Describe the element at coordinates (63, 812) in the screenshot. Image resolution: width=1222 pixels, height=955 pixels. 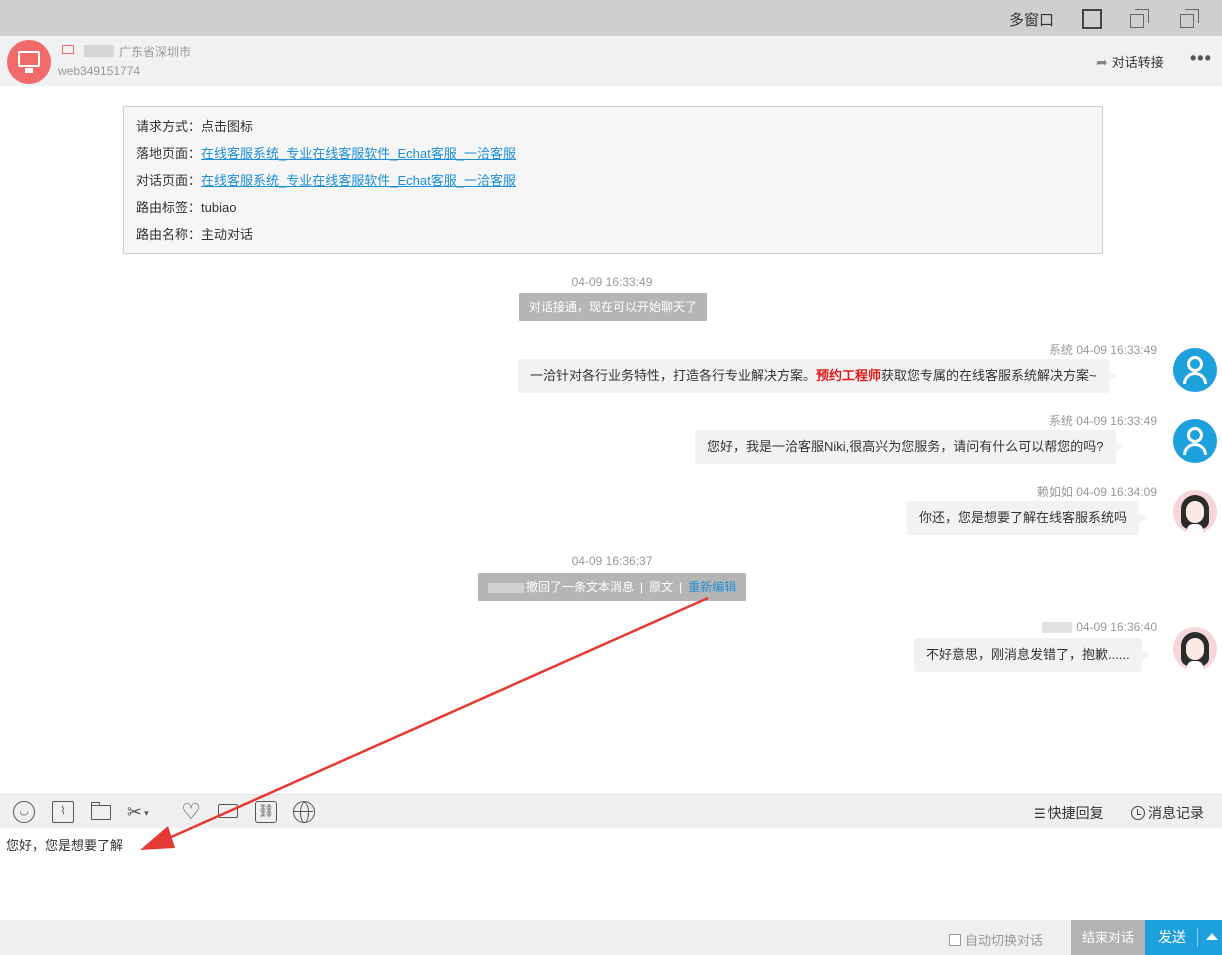
I see `image-icon: ⌇` at that location.